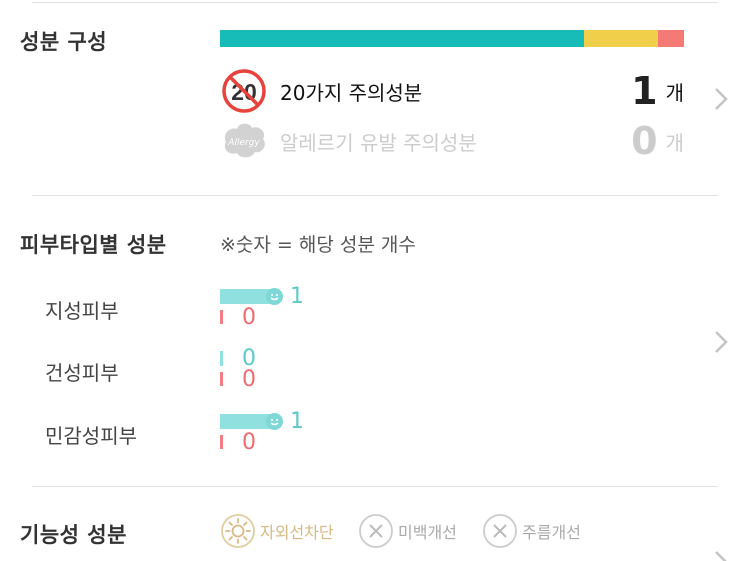  What do you see at coordinates (644, 141) in the screenshot?
I see `allergy-caution-count: 0` at bounding box center [644, 141].